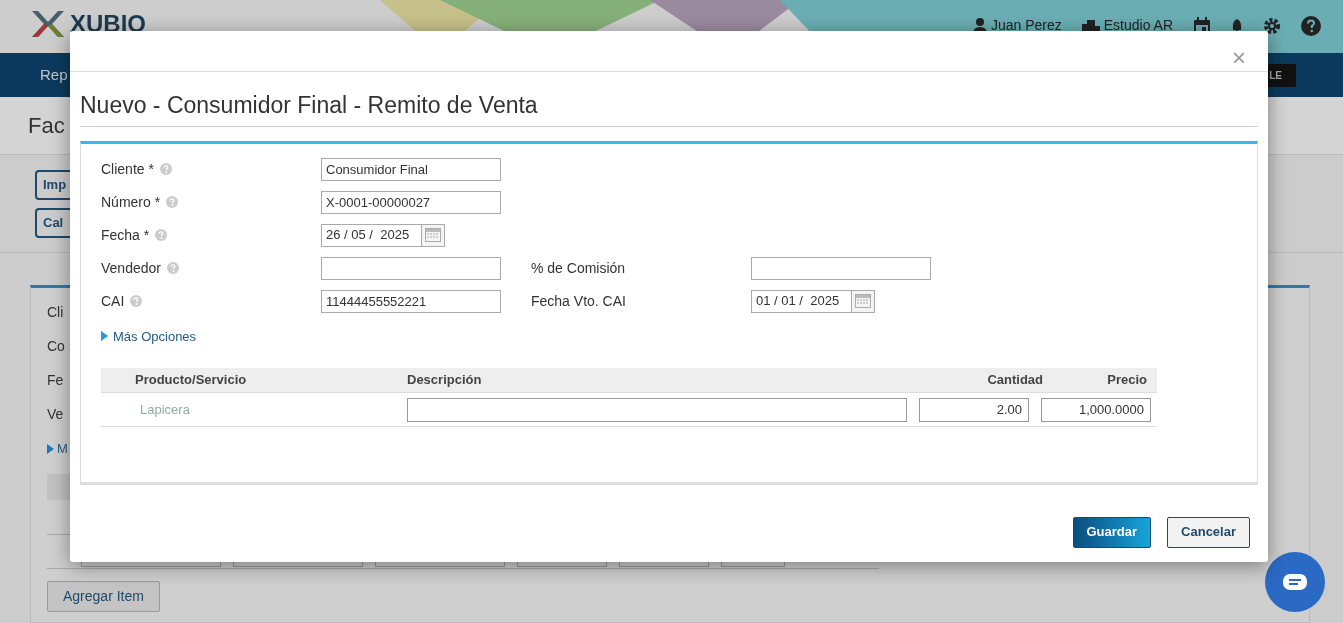 The width and height of the screenshot is (1343, 623). What do you see at coordinates (113, 301) in the screenshot?
I see `field-label: CAI` at bounding box center [113, 301].